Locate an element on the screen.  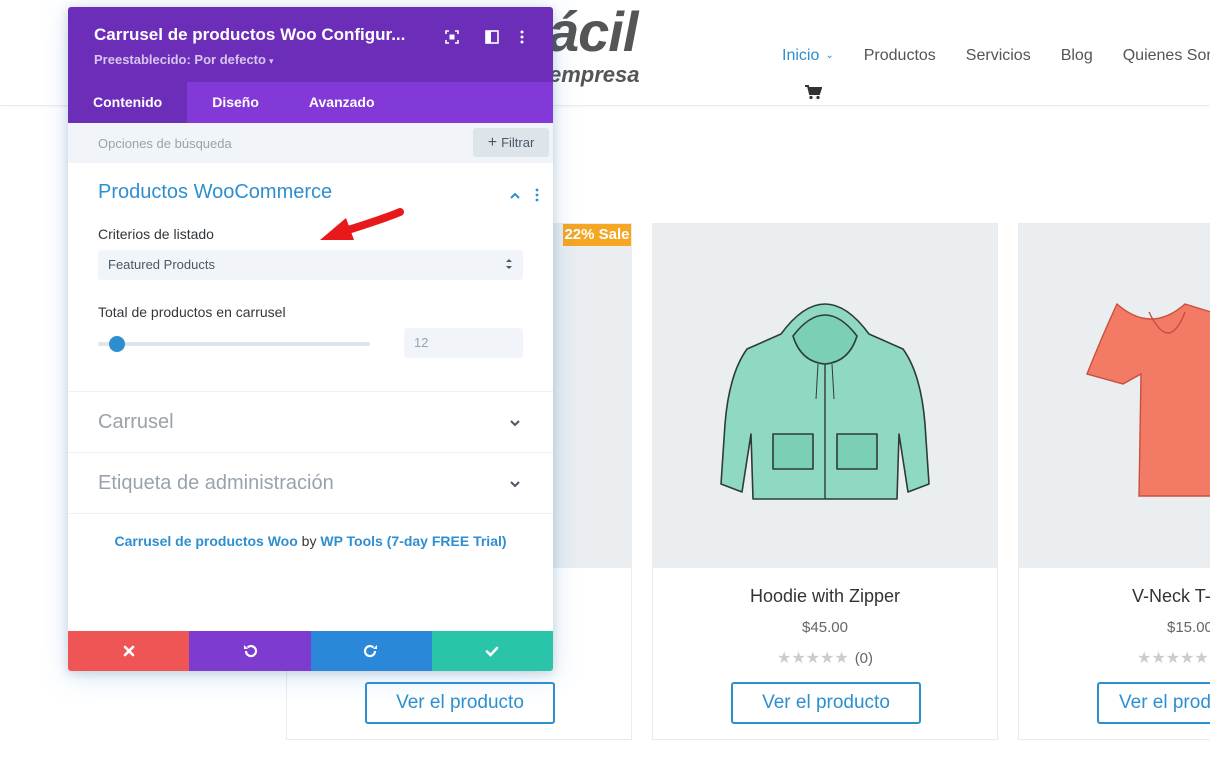
check-icon is located at coordinates (492, 651).